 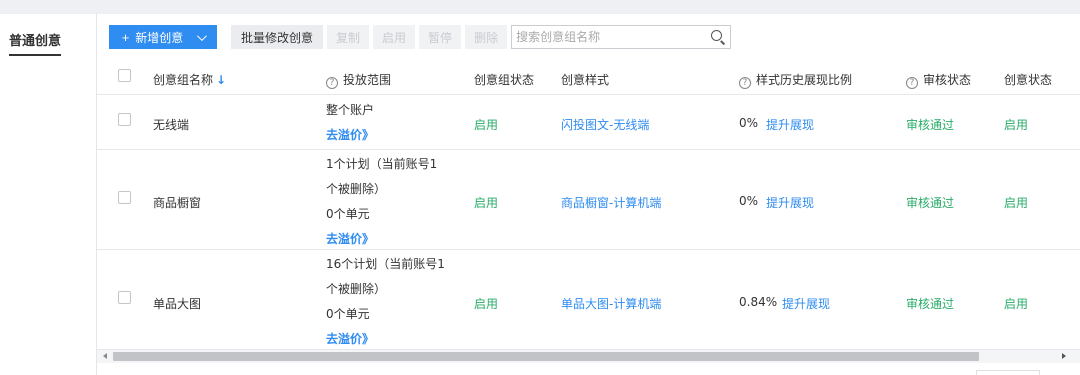 What do you see at coordinates (718, 37) in the screenshot?
I see `search-icon` at bounding box center [718, 37].